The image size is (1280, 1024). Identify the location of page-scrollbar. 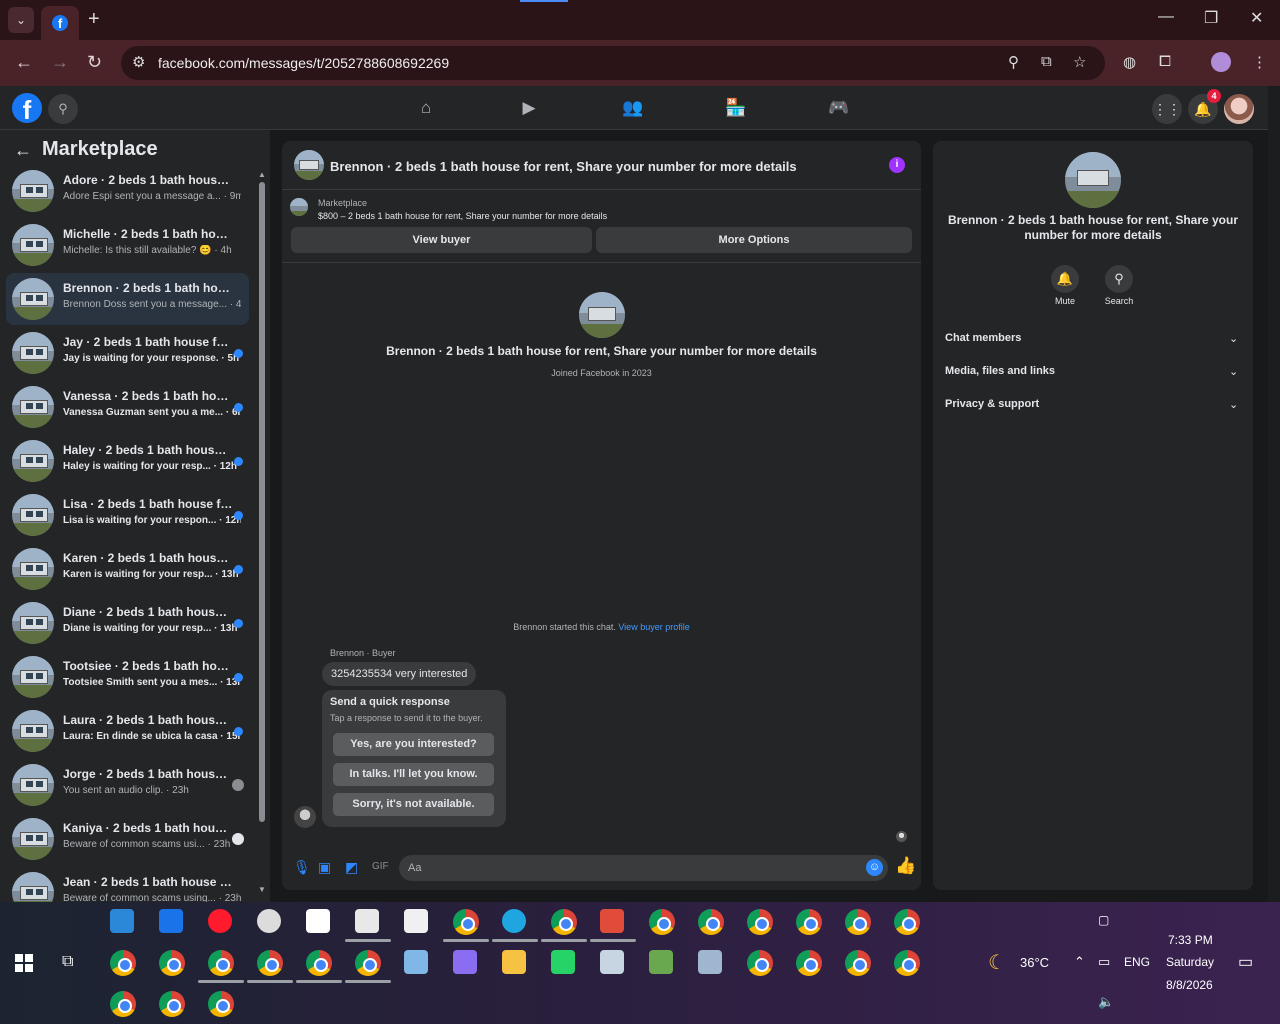
(1274, 494).